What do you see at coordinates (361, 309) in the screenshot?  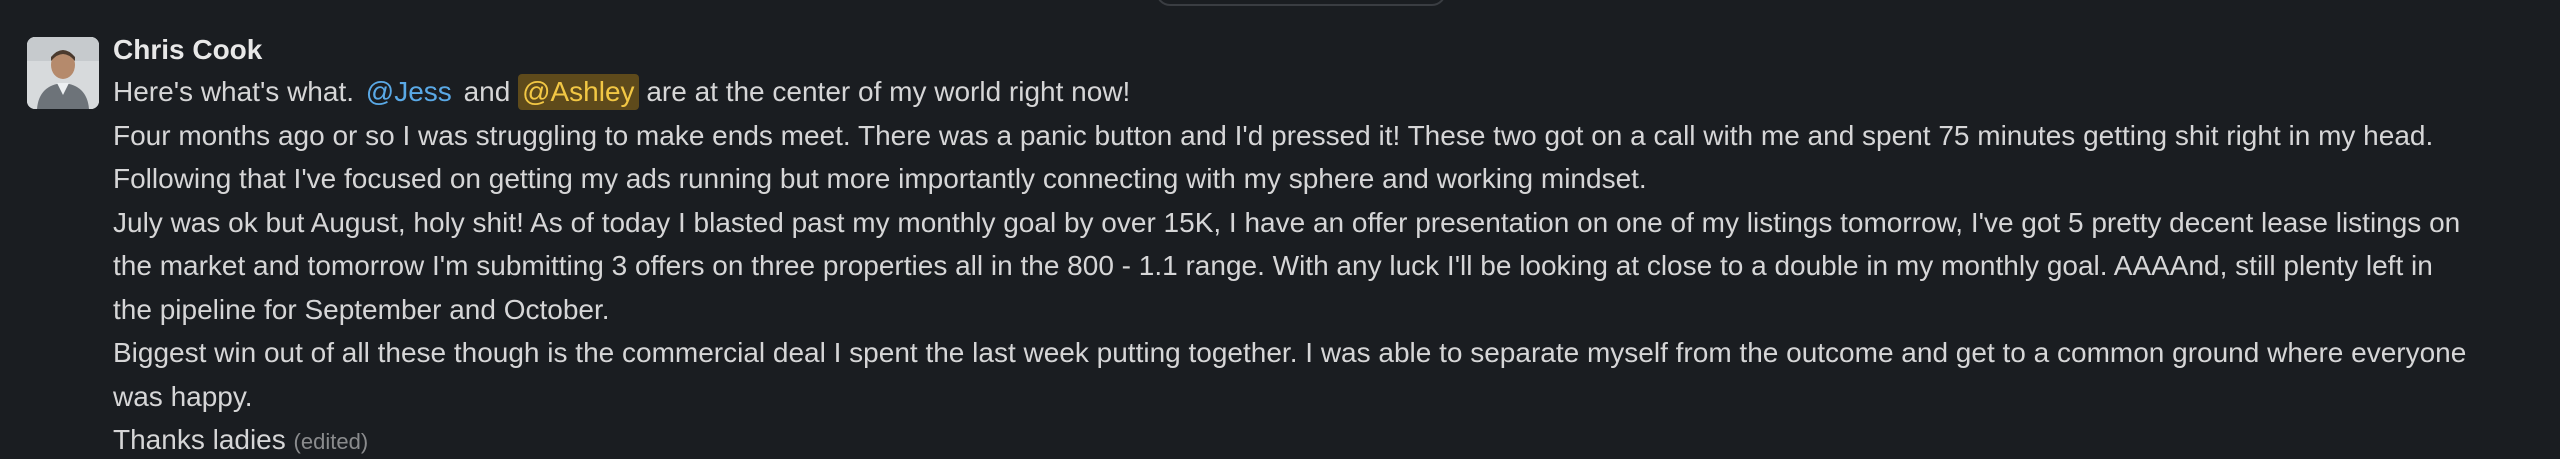 I see `message-line-6: the pipeline for September and October.` at bounding box center [361, 309].